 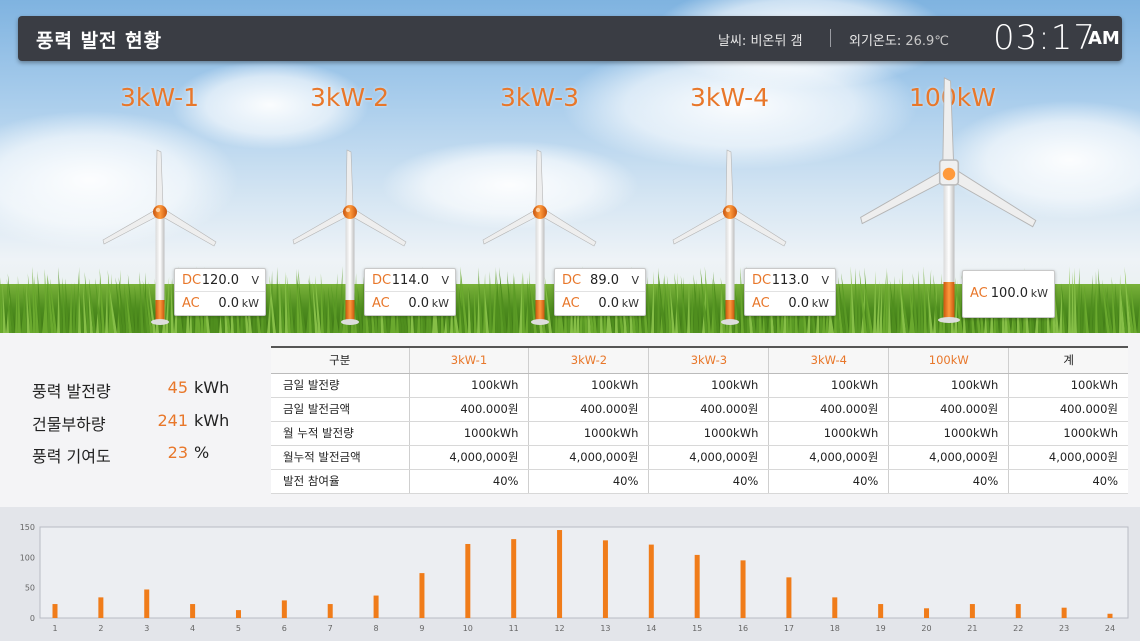 What do you see at coordinates (1068, 360) in the screenshot?
I see `column-header: 계` at bounding box center [1068, 360].